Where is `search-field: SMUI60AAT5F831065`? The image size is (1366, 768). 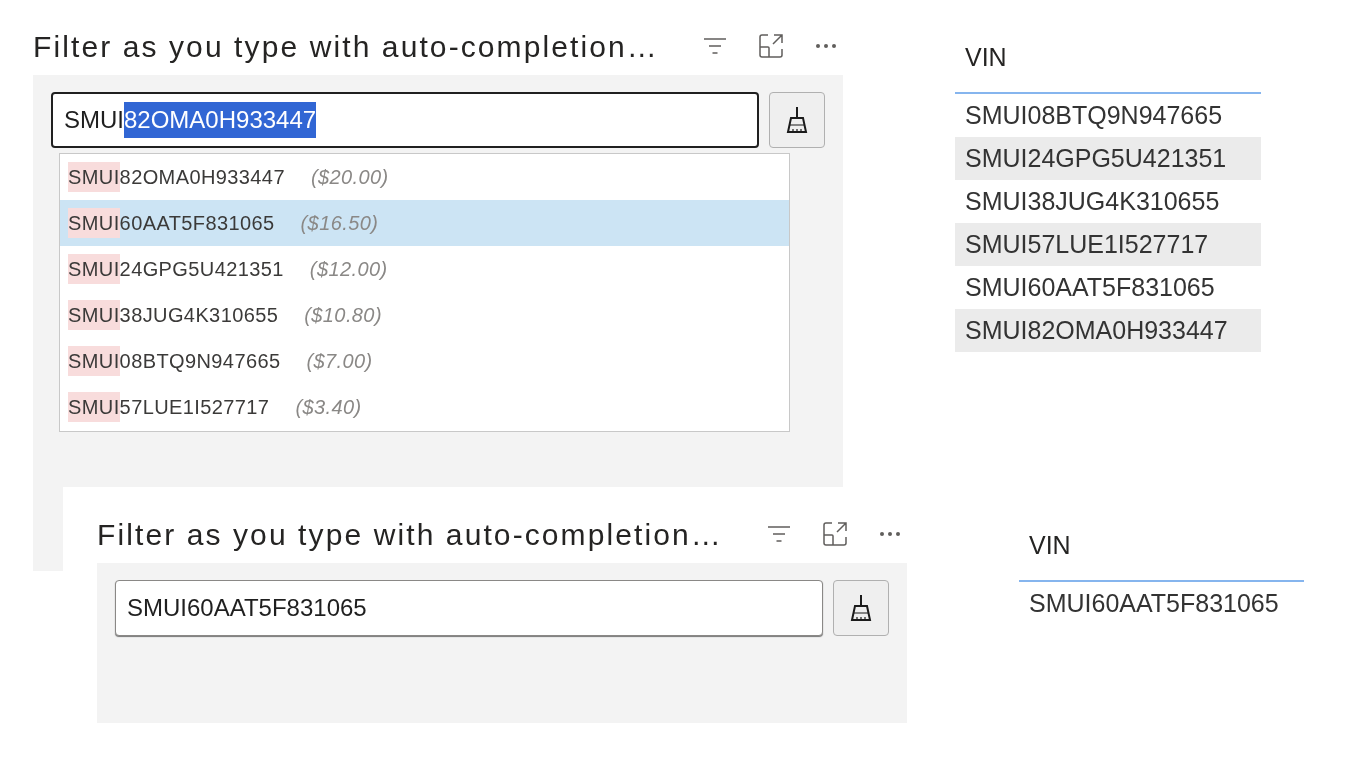
search-field: SMUI60AAT5F831065 is located at coordinates (469, 608).